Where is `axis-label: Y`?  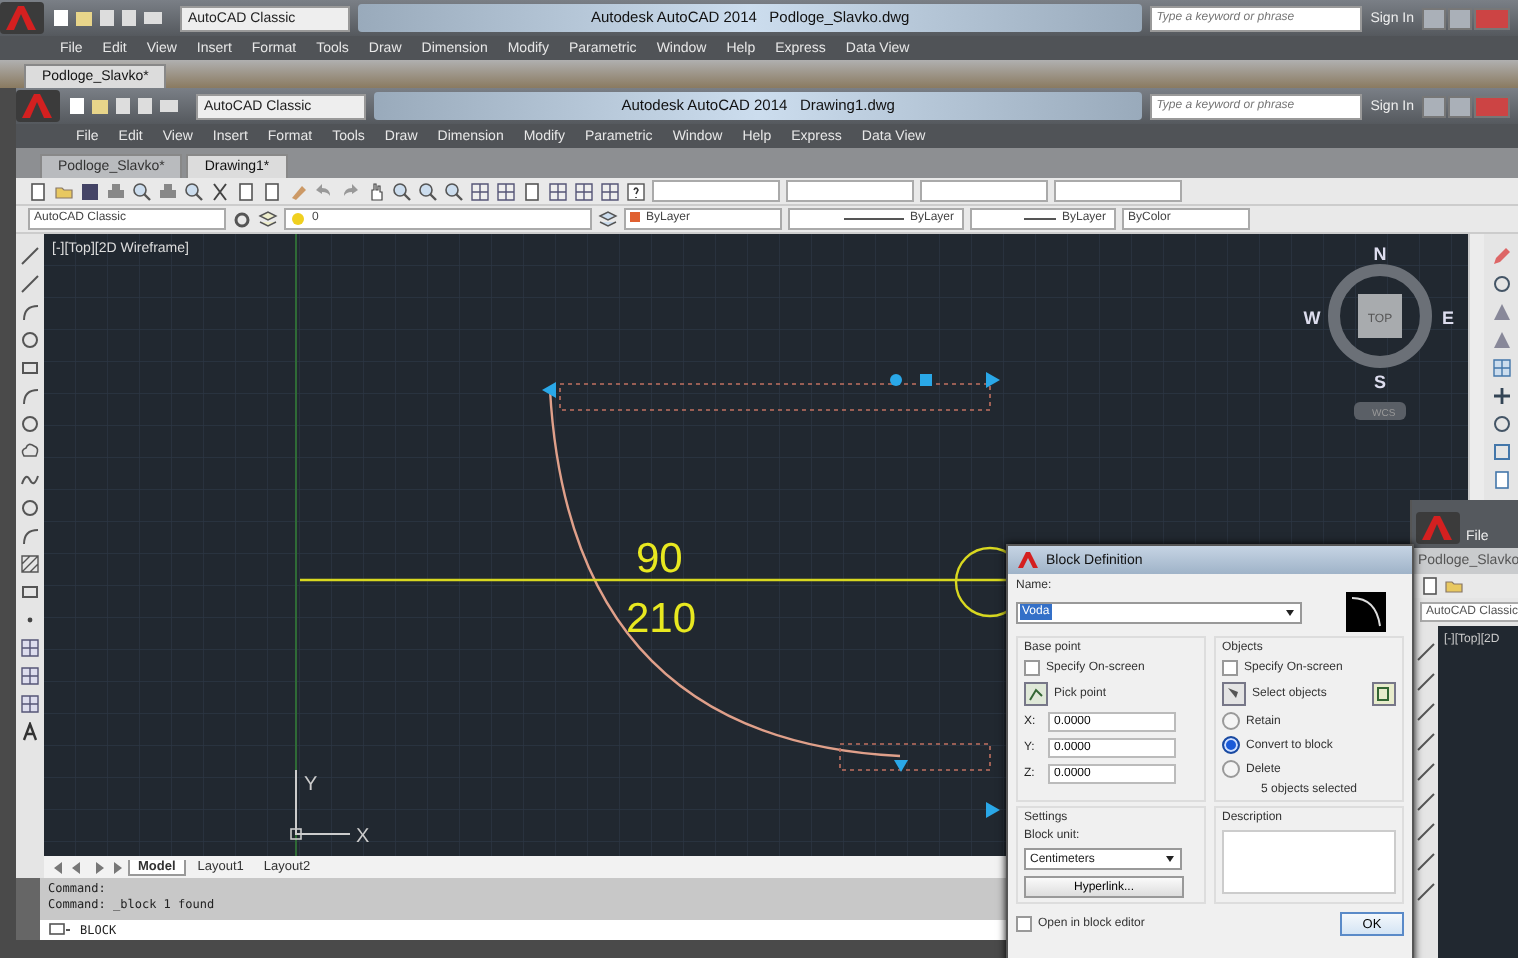 axis-label: Y is located at coordinates (311, 785).